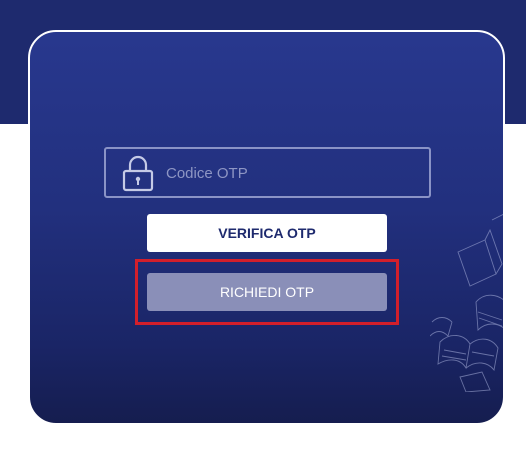 The height and width of the screenshot is (455, 526). Describe the element at coordinates (267, 292) in the screenshot. I see `highlight-box` at that location.